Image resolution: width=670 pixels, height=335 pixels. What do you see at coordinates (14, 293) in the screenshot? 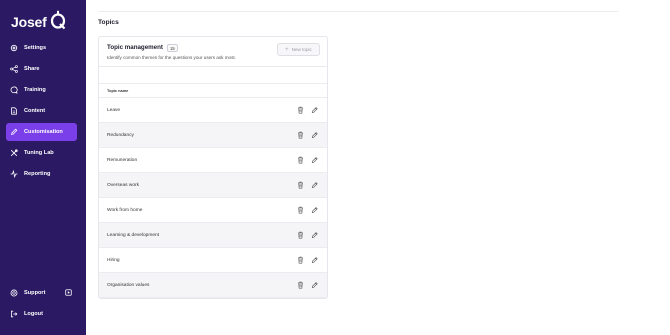
I see `lifebuoy-icon` at bounding box center [14, 293].